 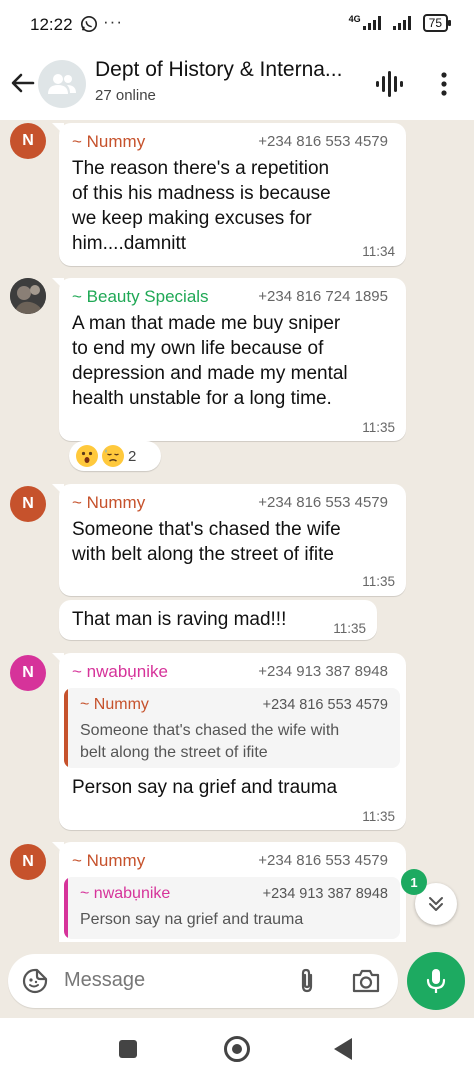 I want to click on back-arrow-icon, so click(x=23, y=83).